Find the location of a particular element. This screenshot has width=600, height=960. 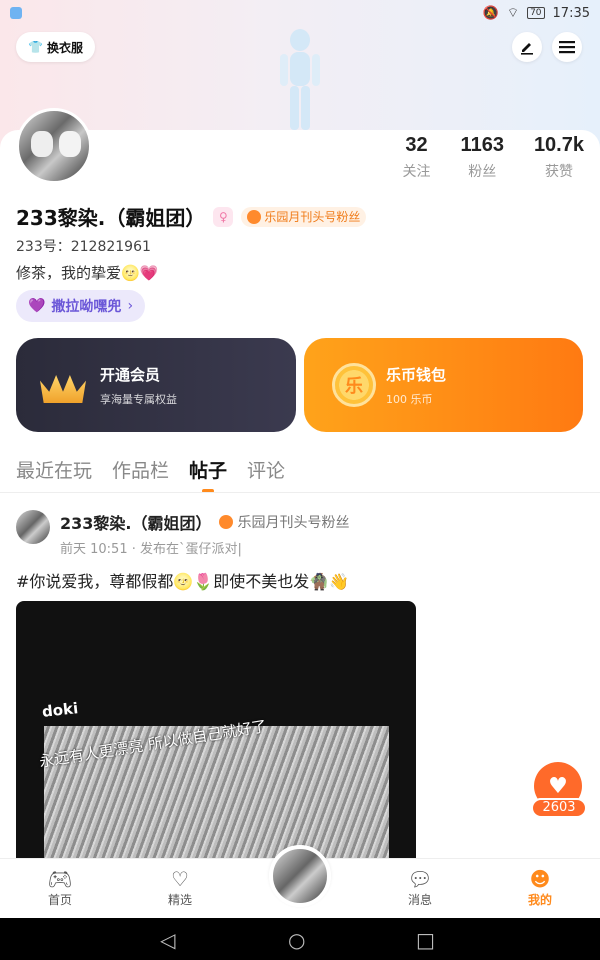

tab-comments: 评论 is located at coordinates (266, 469).